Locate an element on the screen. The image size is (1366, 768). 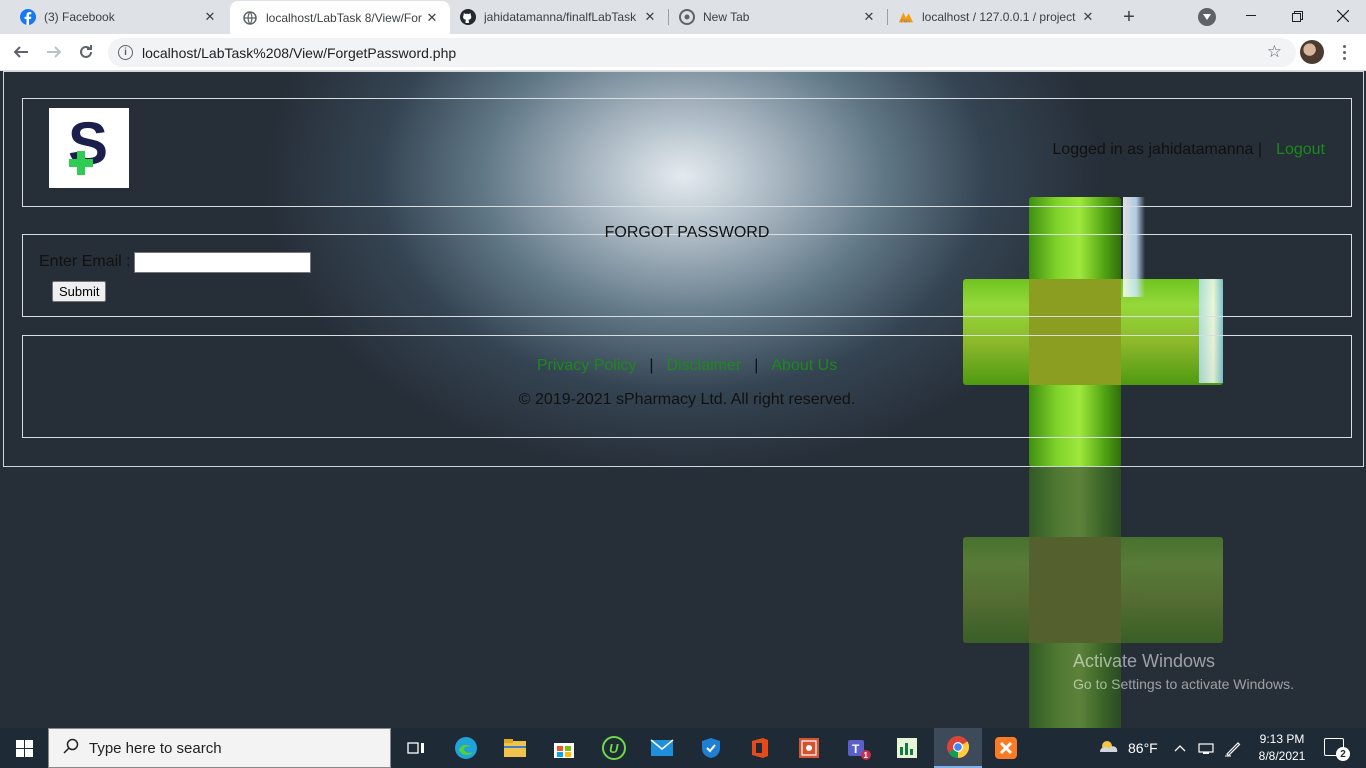
start-button is located at coordinates (24, 748).